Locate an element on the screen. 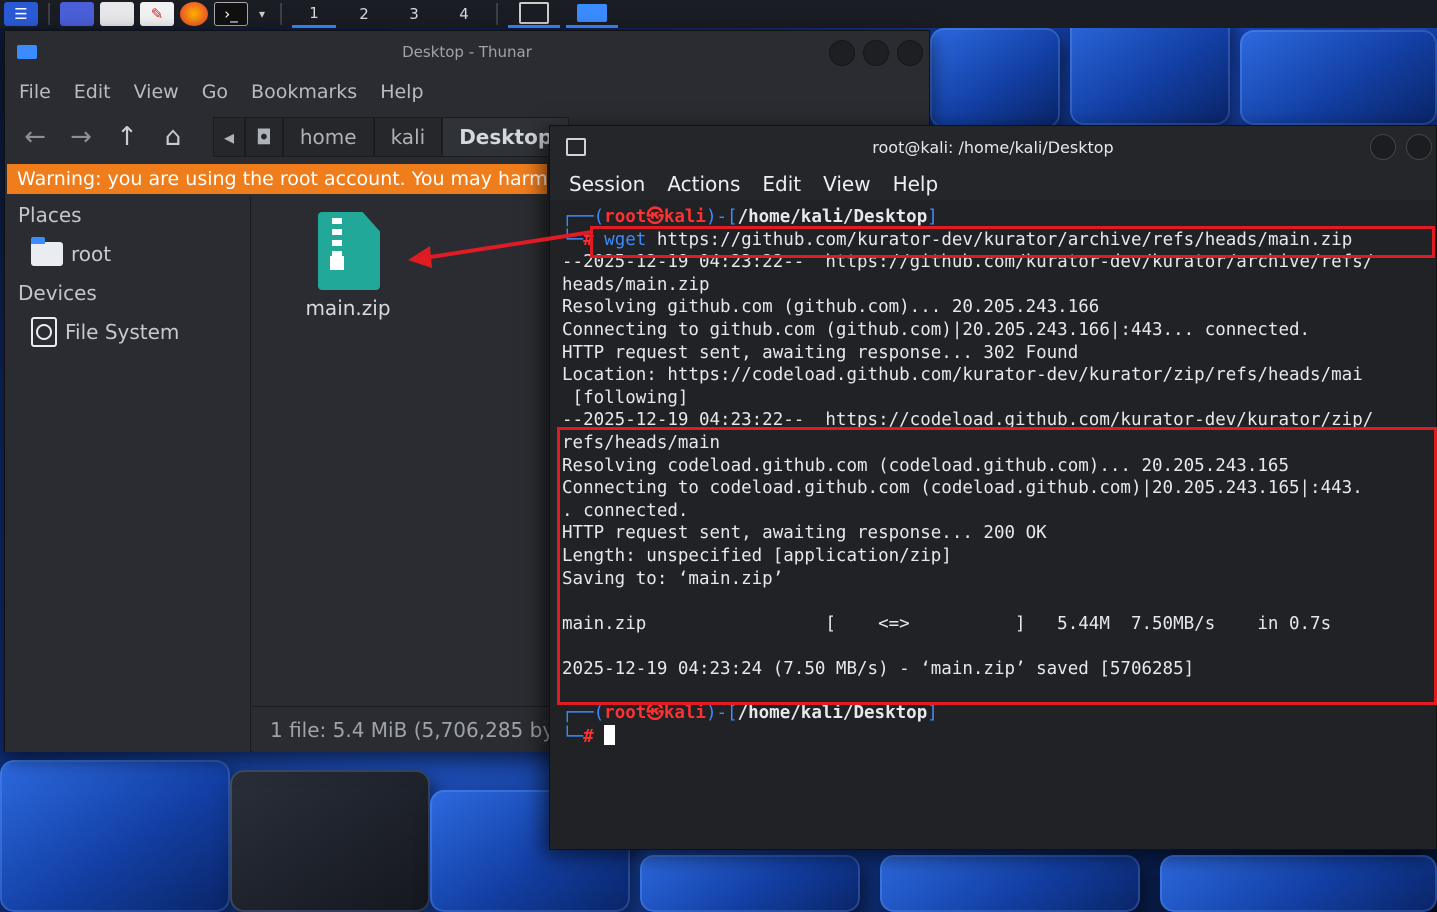 The width and height of the screenshot is (1437, 912). window-title: Desktop - Thunar is located at coordinates (467, 52).